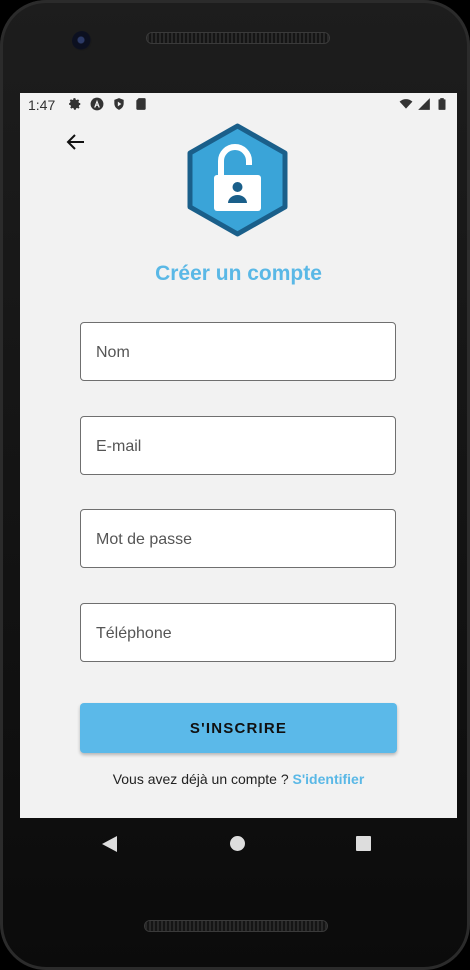  What do you see at coordinates (119, 104) in the screenshot?
I see `shield-icon` at bounding box center [119, 104].